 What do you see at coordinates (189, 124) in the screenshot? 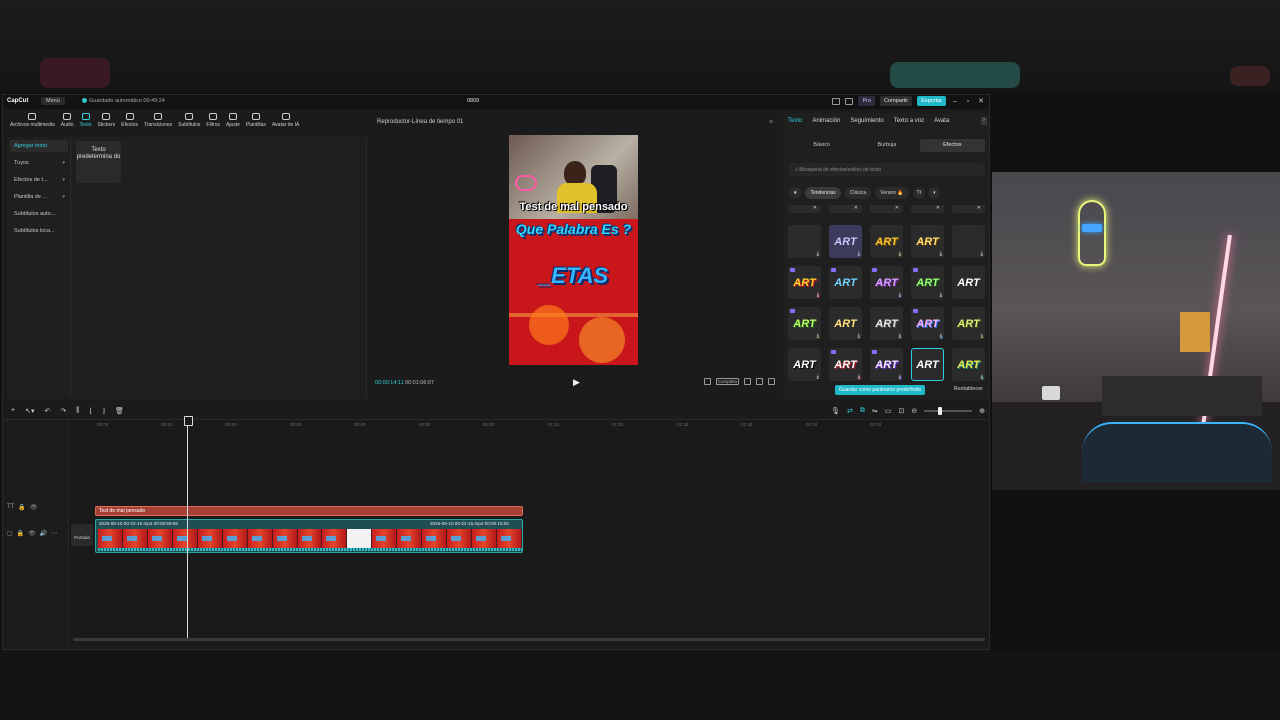
I see `tool-subtitles: Subtítulos` at bounding box center [189, 124].